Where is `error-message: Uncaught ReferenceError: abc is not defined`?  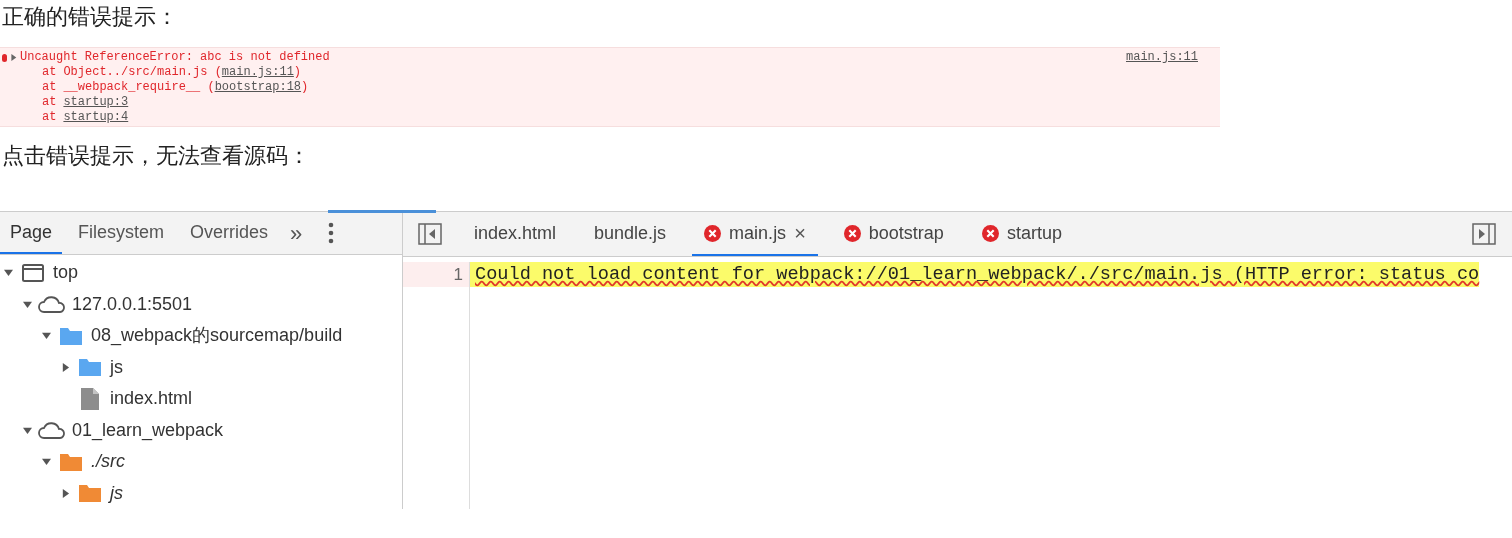 error-message: Uncaught ReferenceError: abc is not defined is located at coordinates (175, 57).